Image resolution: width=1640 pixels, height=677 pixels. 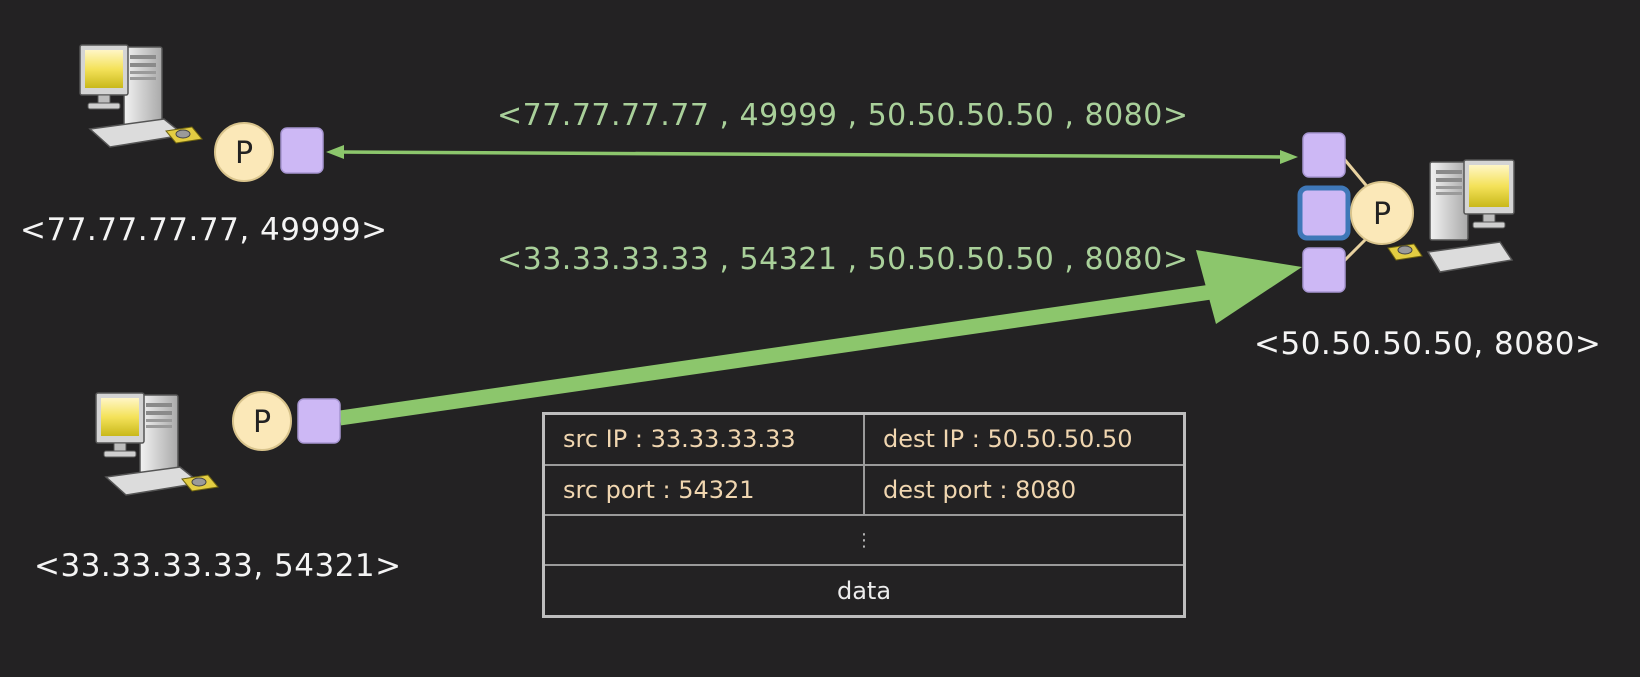 What do you see at coordinates (1024, 439) in the screenshot?
I see `dest-ip-cell: dest IP : 50.50.50.50` at bounding box center [1024, 439].